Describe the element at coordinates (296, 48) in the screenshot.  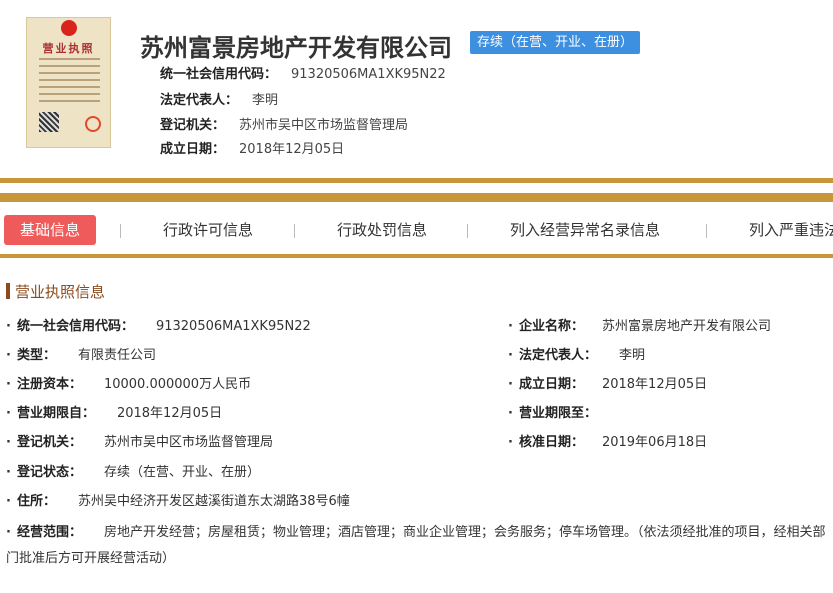
I see `company-title: 苏州富景房地产开发有限公司` at that location.